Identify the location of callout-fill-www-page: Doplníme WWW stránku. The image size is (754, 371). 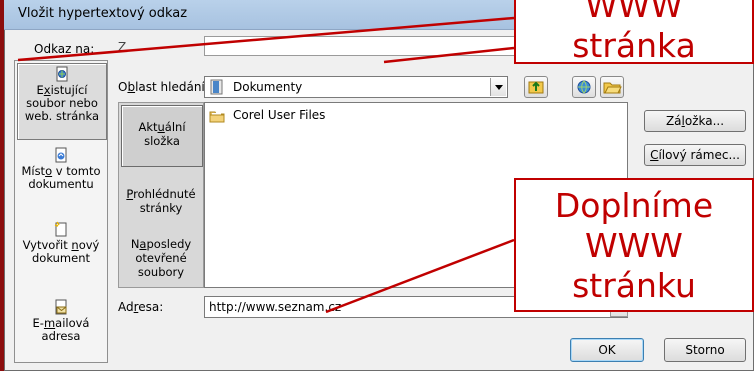
(634, 245).